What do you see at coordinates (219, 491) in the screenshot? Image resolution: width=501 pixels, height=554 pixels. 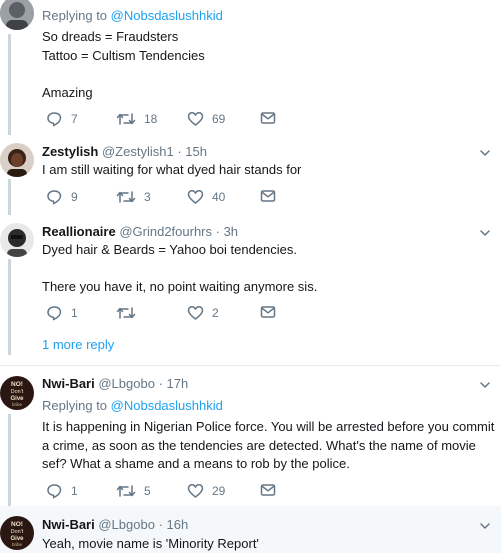 I see `like-count: 29` at bounding box center [219, 491].